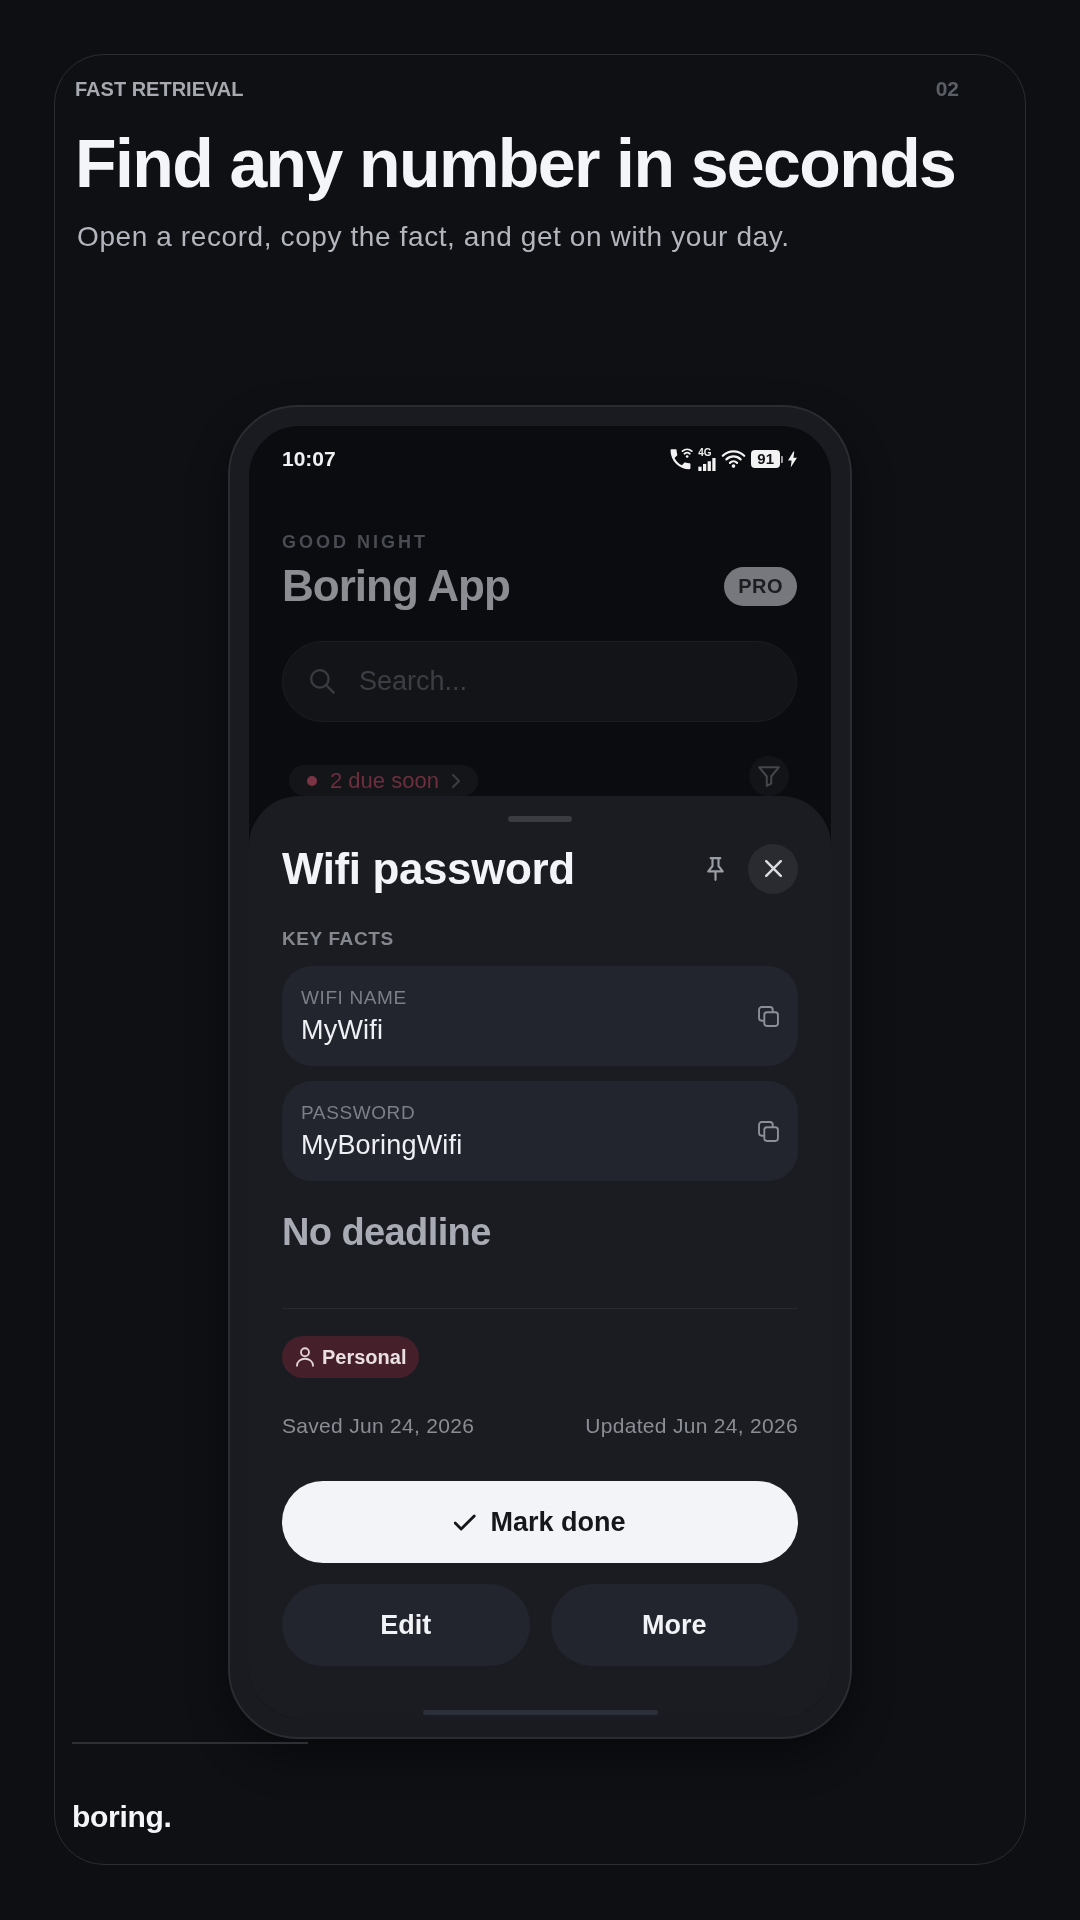 The height and width of the screenshot is (1920, 1080). What do you see at coordinates (734, 459) in the screenshot?
I see `wifi-icon` at bounding box center [734, 459].